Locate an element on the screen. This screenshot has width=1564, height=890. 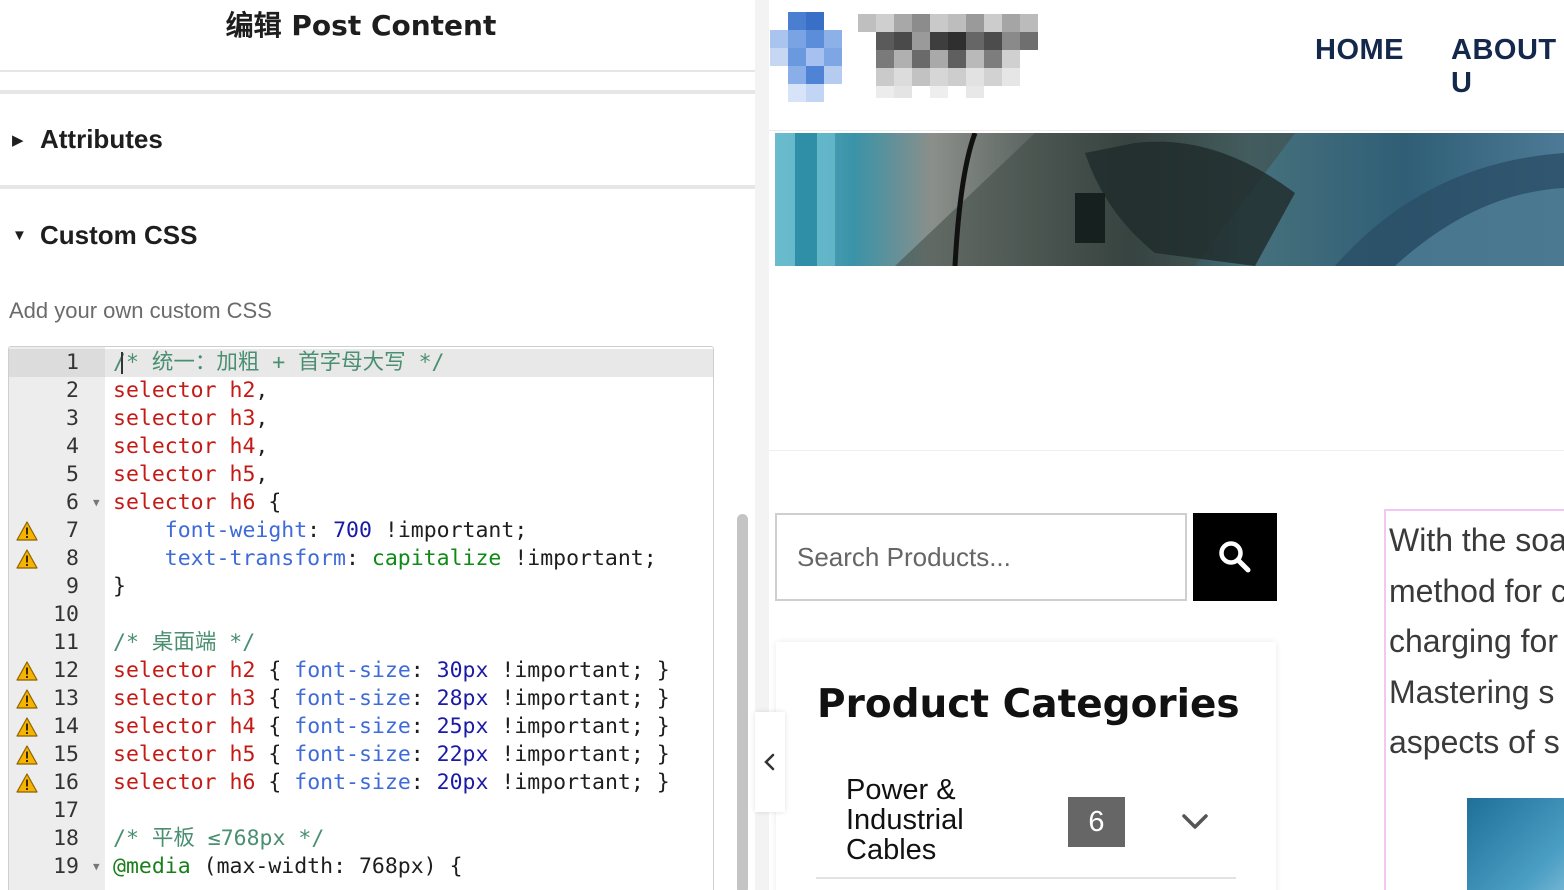
code-token: h3 is located at coordinates (242, 418).